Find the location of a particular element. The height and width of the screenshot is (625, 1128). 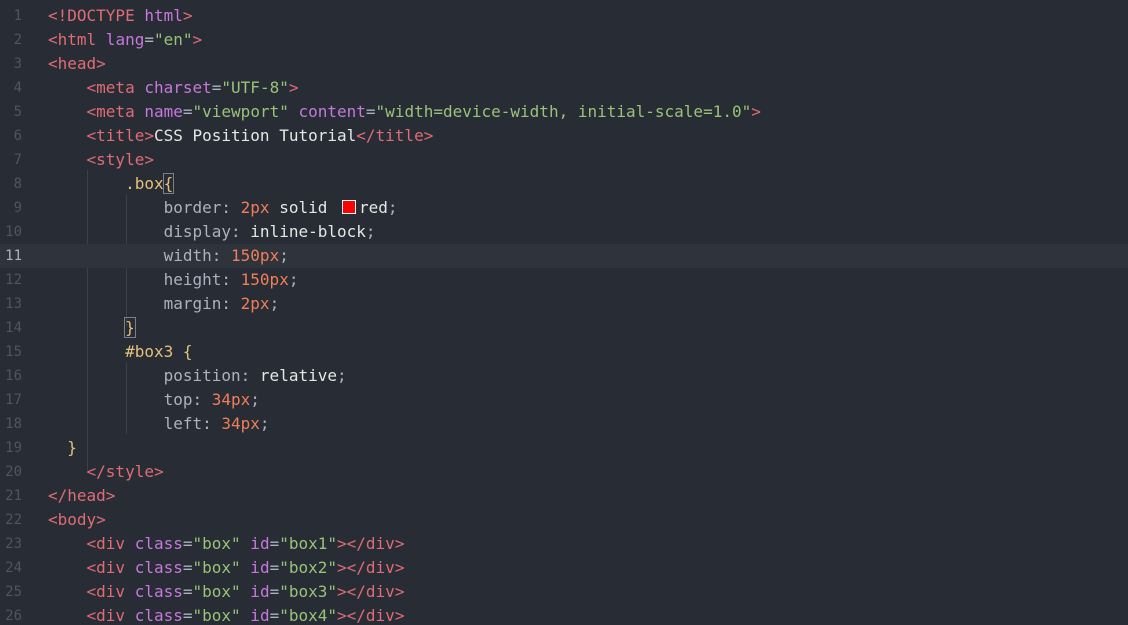

line-number: 6 is located at coordinates (17, 136).